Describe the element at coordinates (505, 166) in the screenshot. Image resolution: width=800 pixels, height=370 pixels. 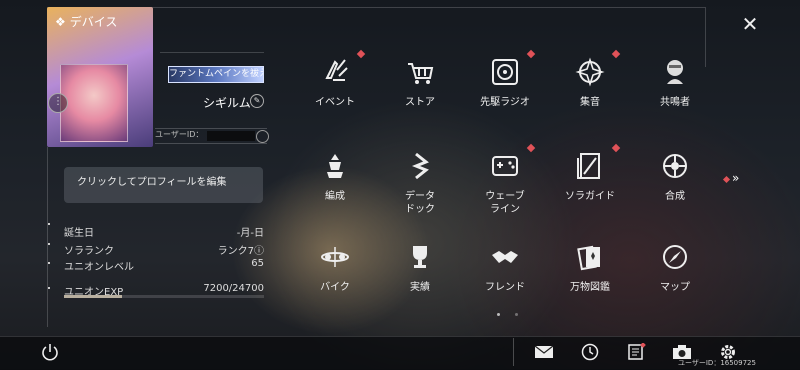
I see `gamepad-icon` at that location.